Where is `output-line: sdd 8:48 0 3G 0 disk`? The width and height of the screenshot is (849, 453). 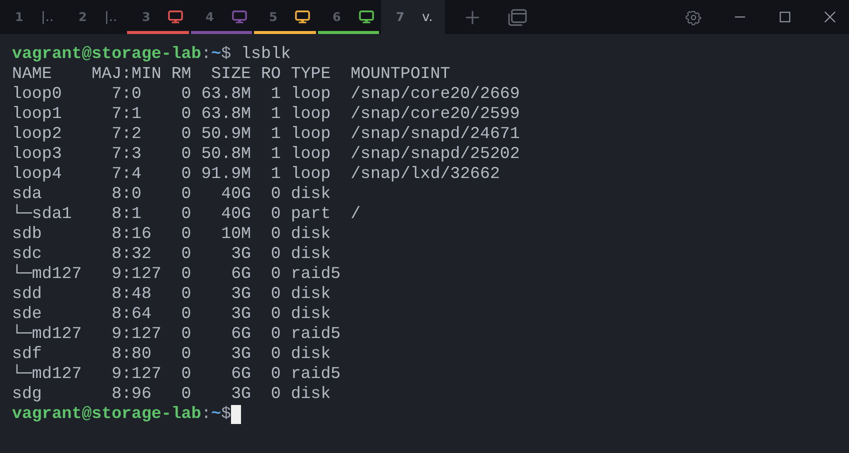
output-line: sdd 8:48 0 3G 0 disk is located at coordinates (171, 294).